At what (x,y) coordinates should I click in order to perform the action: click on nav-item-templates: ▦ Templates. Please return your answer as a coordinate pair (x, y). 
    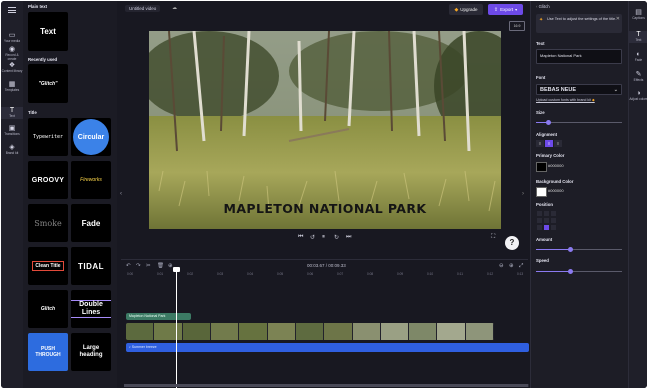
    Looking at the image, I should click on (12, 87).